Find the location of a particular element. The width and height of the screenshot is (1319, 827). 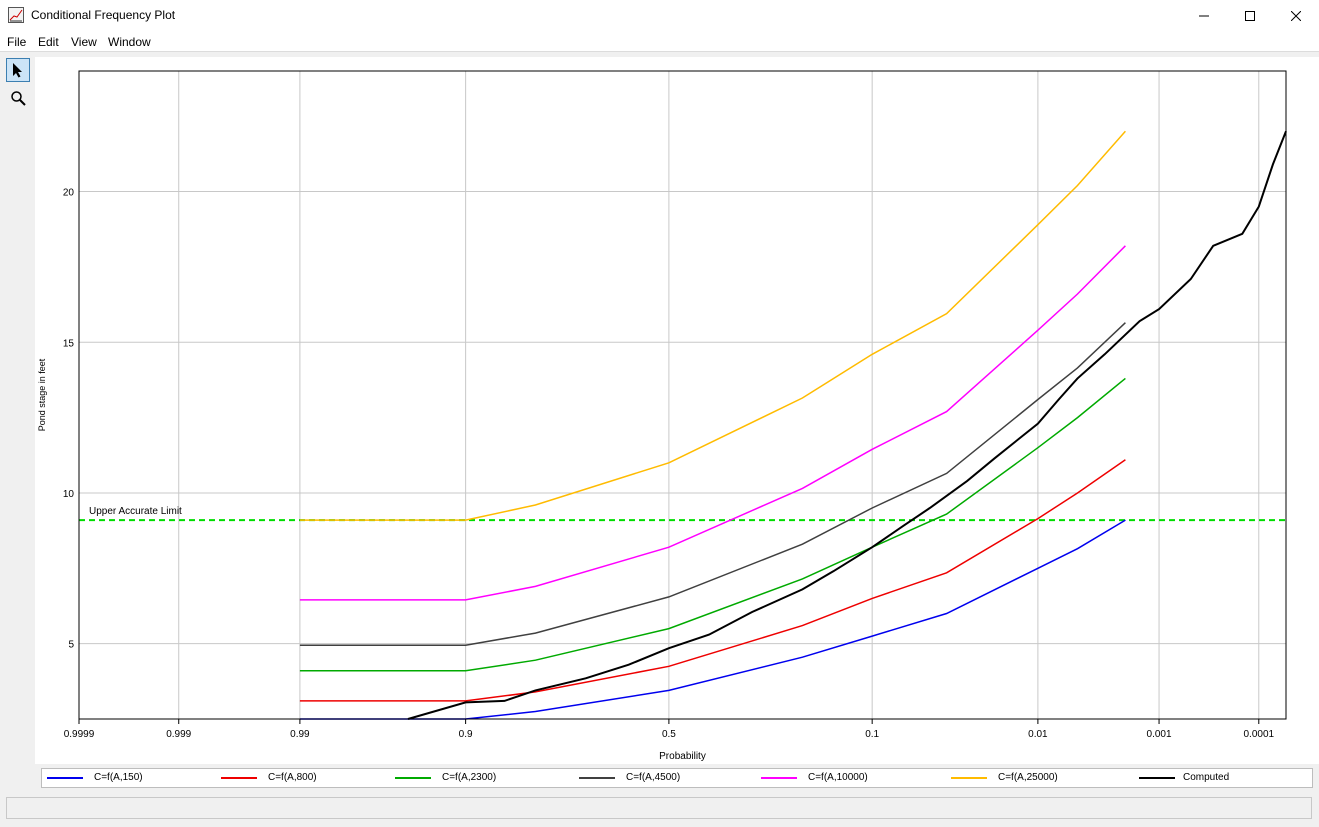

maximize-icon is located at coordinates (1250, 15).